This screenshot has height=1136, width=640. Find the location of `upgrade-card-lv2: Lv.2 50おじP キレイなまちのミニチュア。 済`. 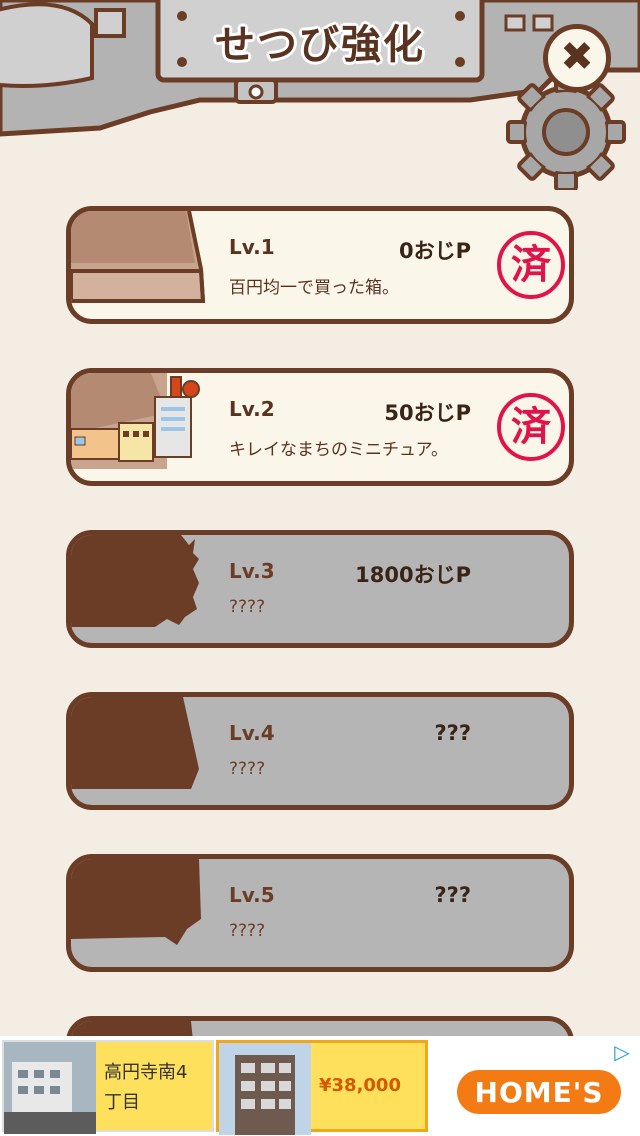

upgrade-card-lv2: Lv.2 50おじP キレイなまちのミニチュア。 済 is located at coordinates (320, 427).